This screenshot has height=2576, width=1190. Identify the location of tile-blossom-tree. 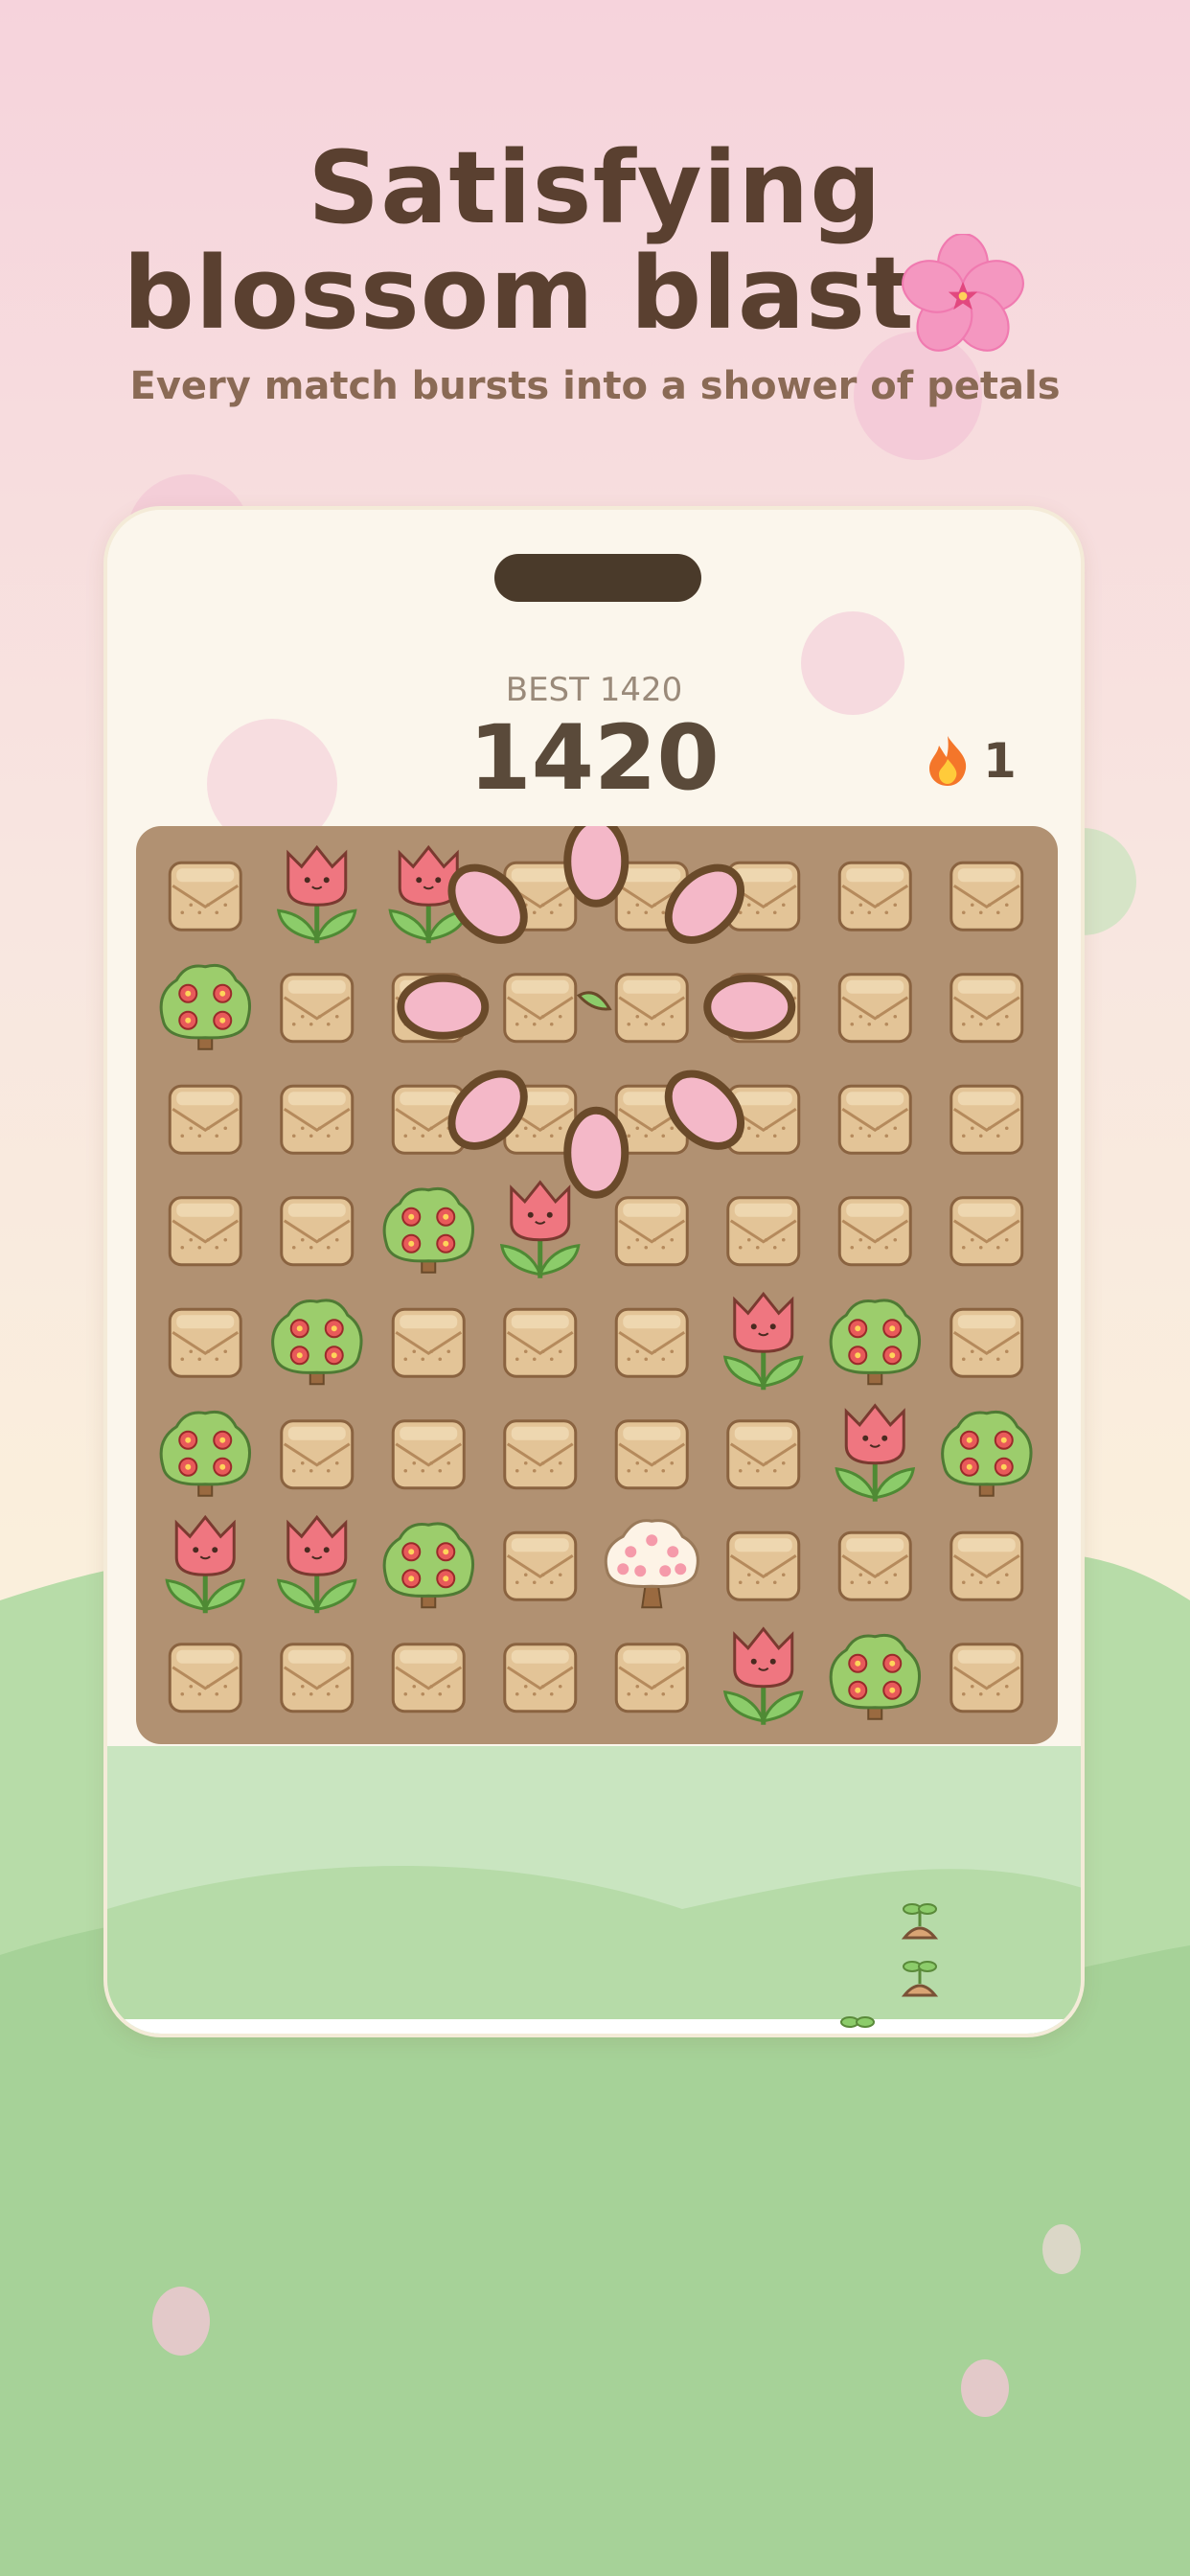
(652, 1564).